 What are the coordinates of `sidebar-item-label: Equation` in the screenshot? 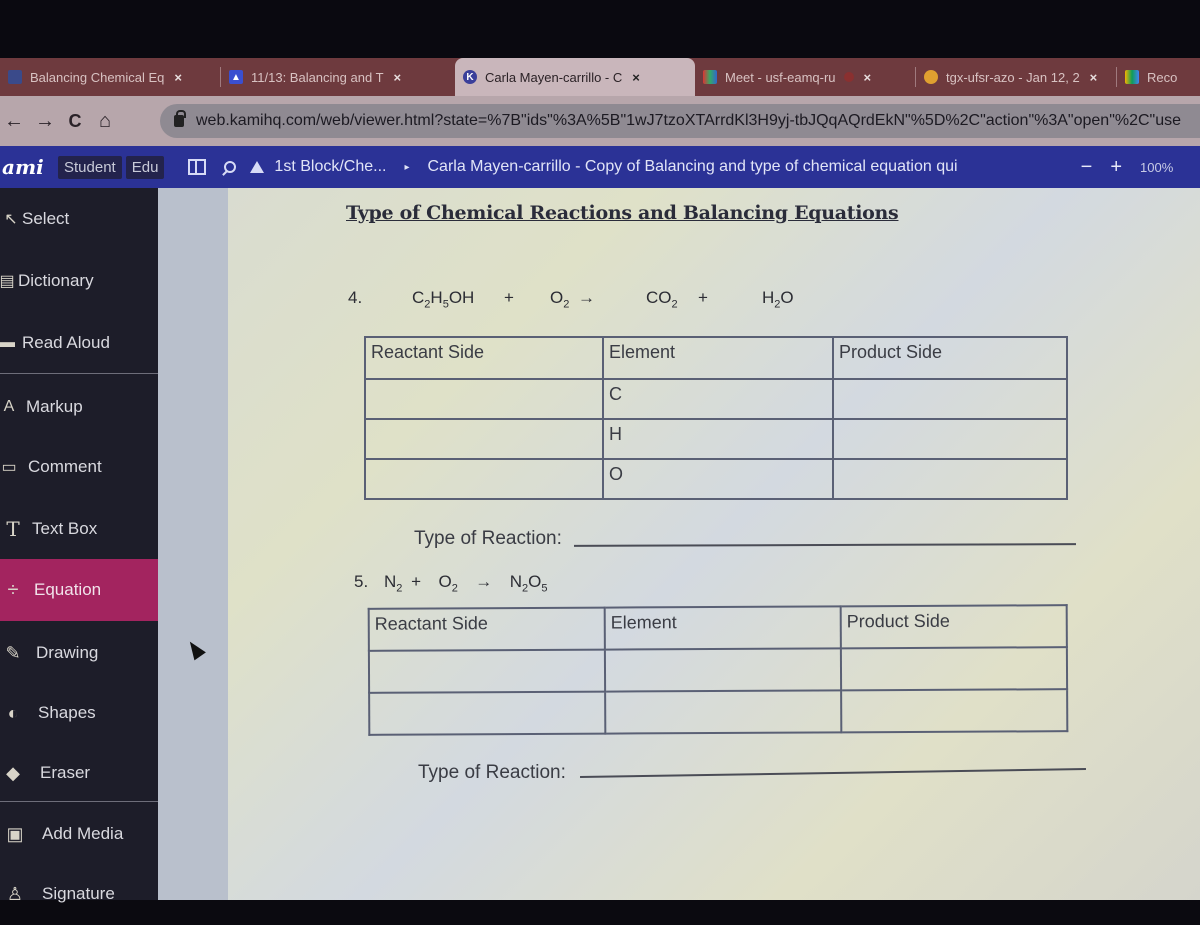 It's located at (68, 589).